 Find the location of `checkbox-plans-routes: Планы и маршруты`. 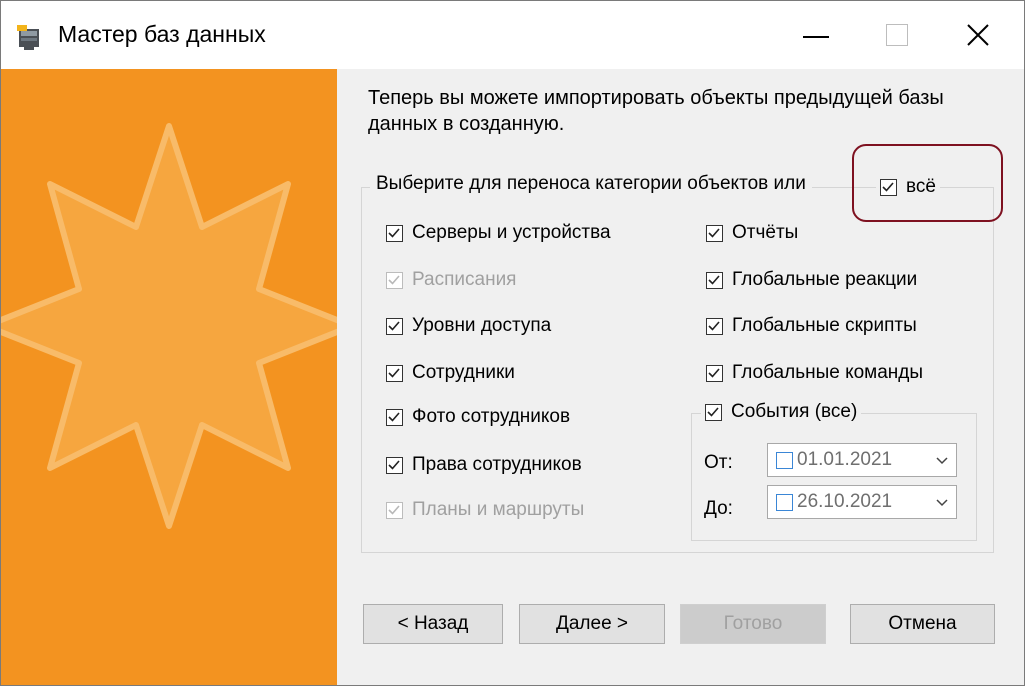

checkbox-plans-routes: Планы и маршруты is located at coordinates (485, 510).